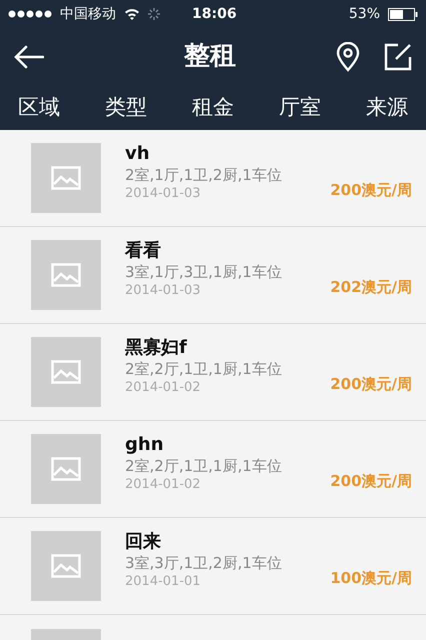 Image resolution: width=426 pixels, height=640 pixels. I want to click on wifi-icon, so click(132, 14).